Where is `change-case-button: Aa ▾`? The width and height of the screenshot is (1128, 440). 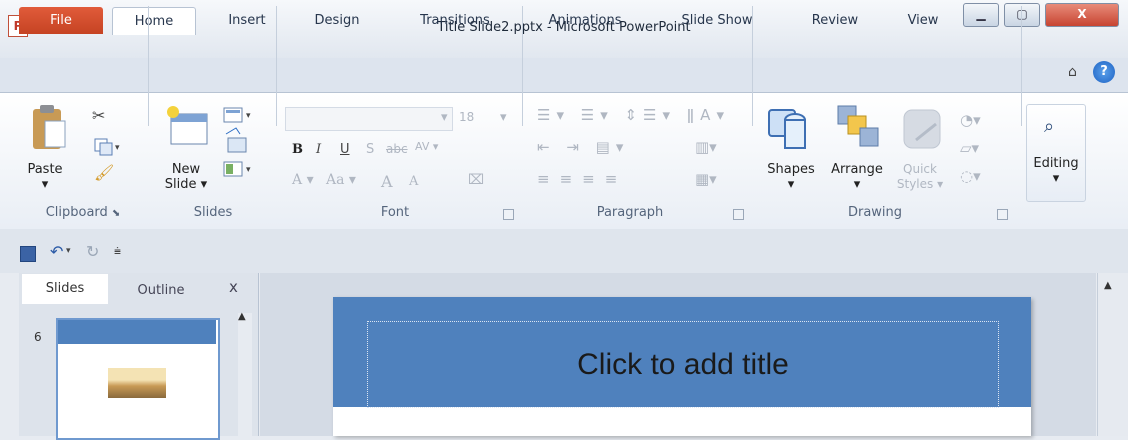 change-case-button: Aa ▾ is located at coordinates (341, 180).